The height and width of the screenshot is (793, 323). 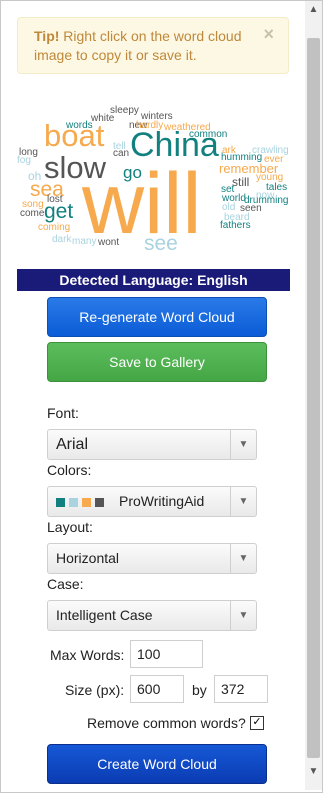 I want to click on colors-select-value: ProWritingAid, so click(x=162, y=501).